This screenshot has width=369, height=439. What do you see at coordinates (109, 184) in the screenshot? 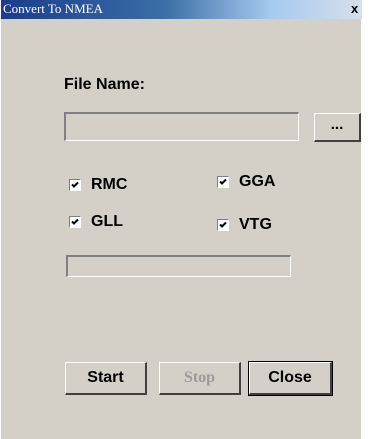
I see `rmc-label: RMC` at bounding box center [109, 184].